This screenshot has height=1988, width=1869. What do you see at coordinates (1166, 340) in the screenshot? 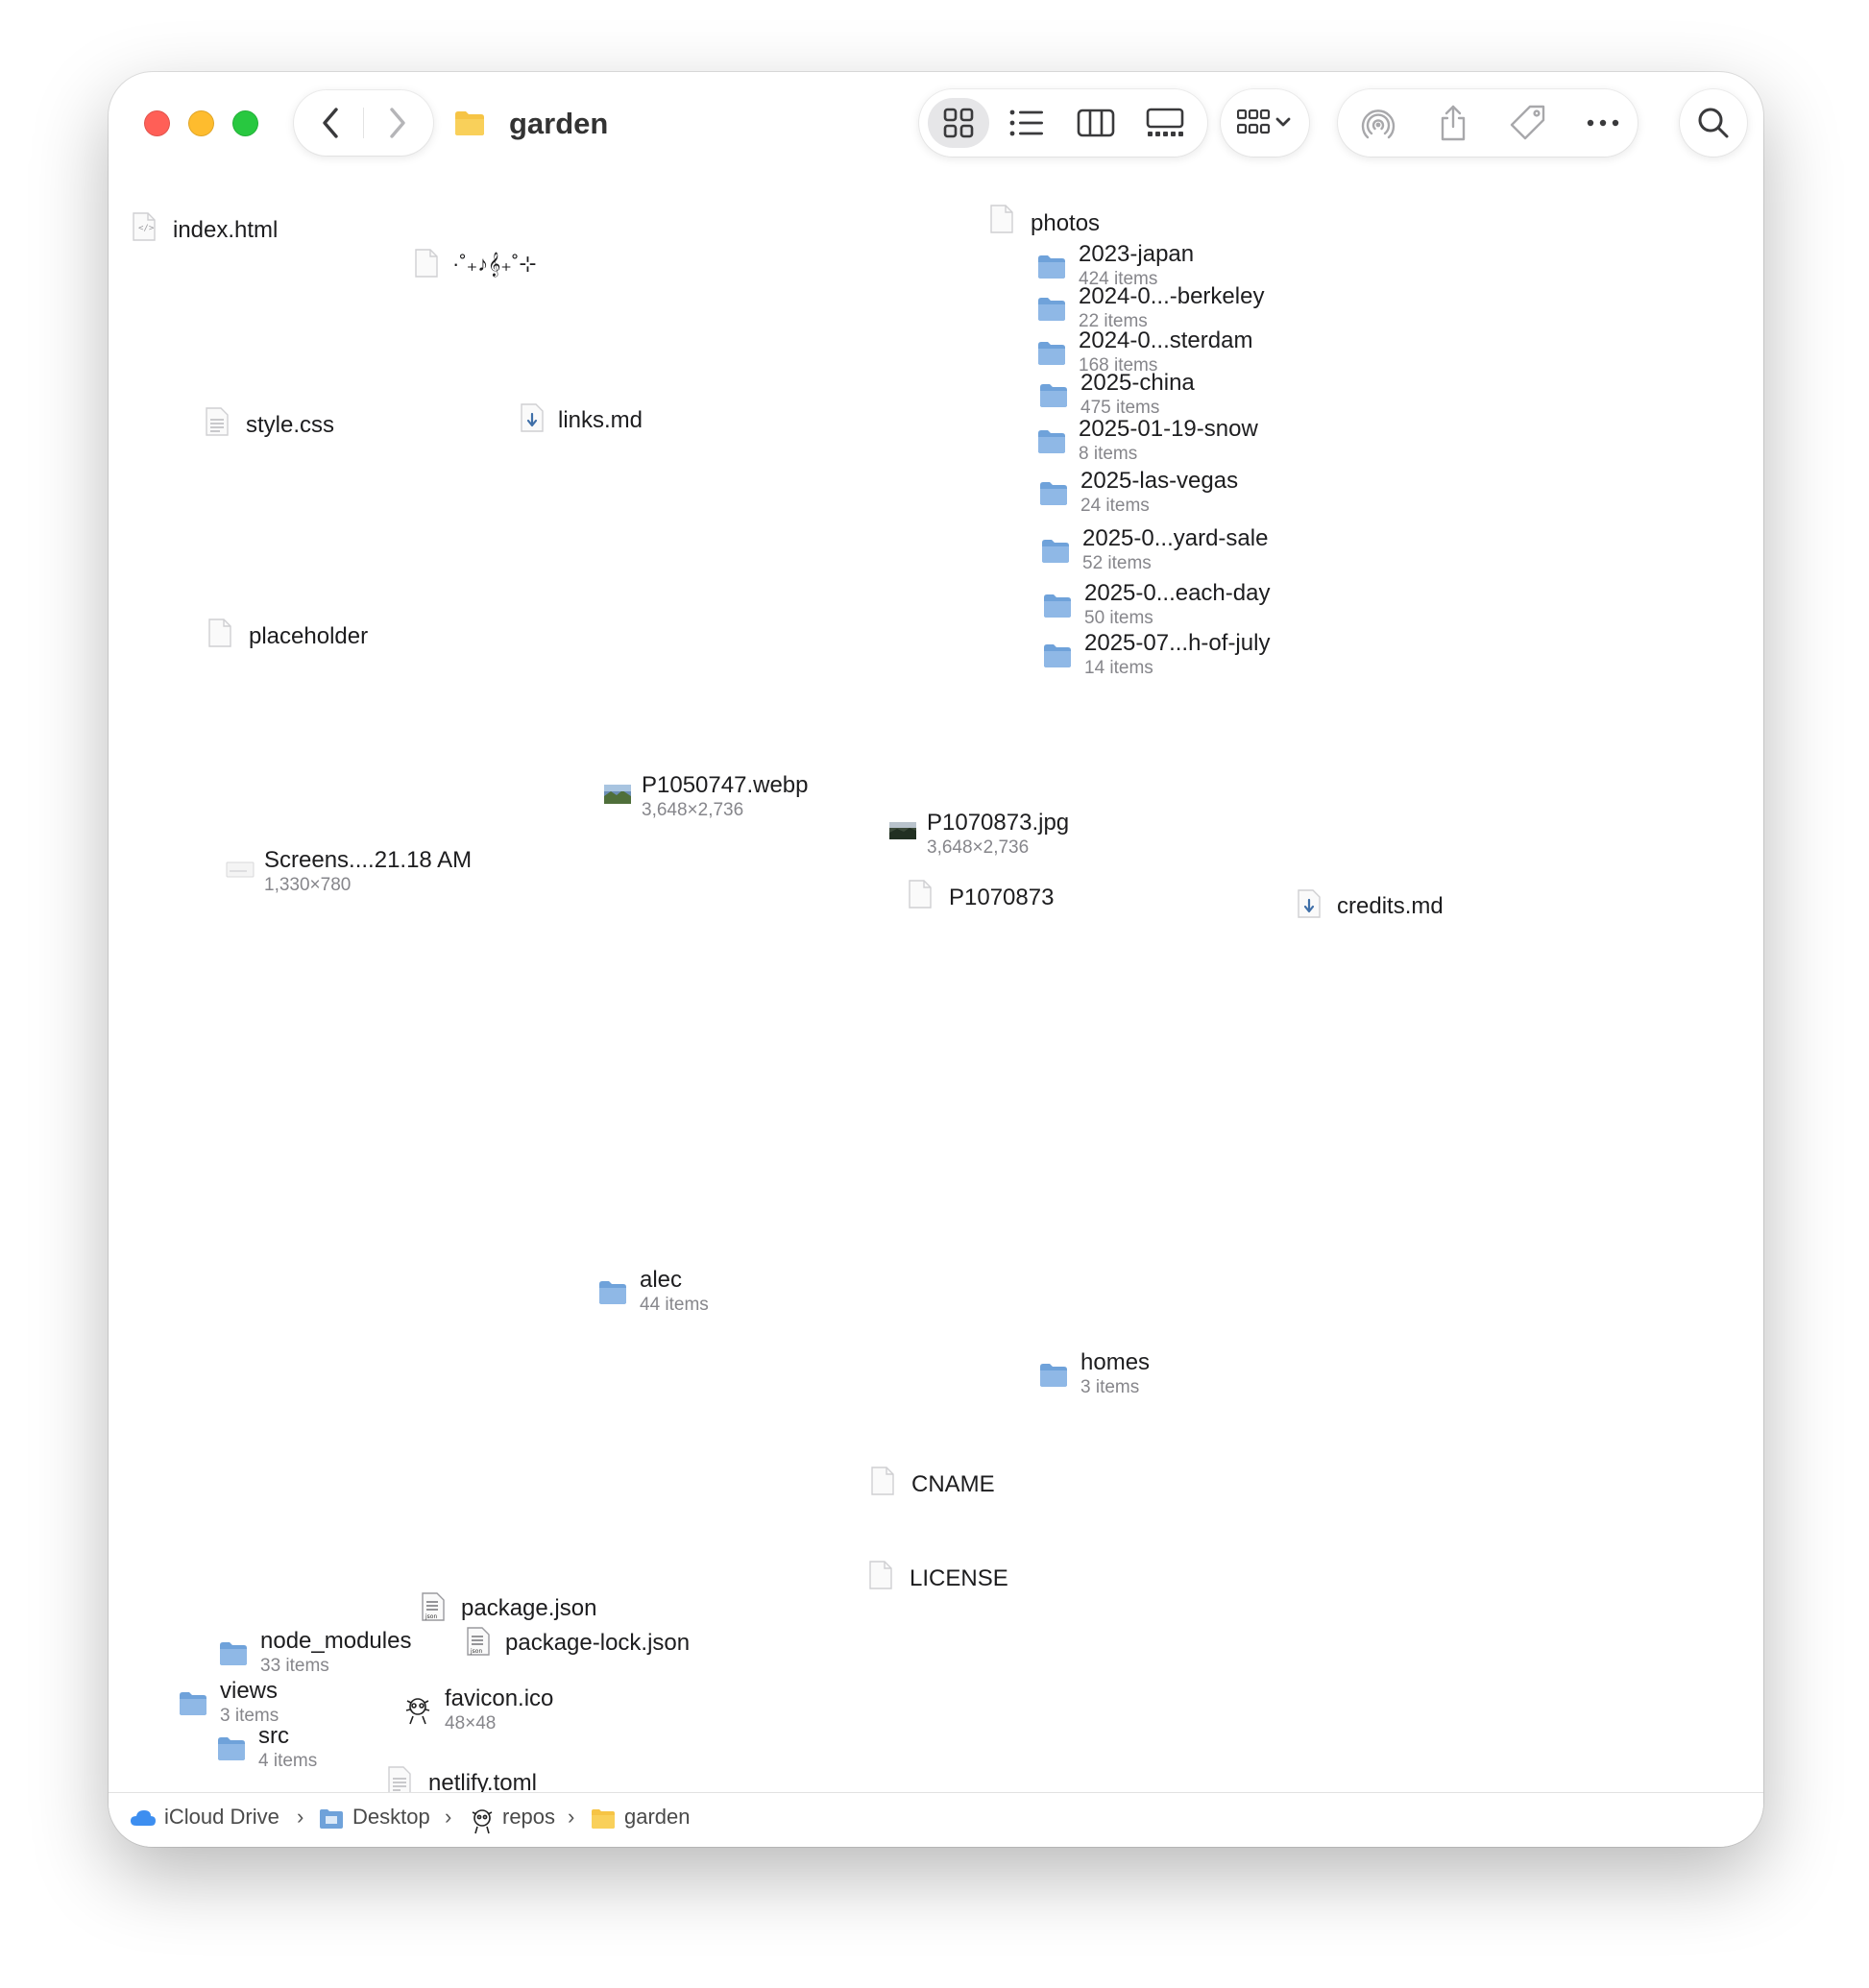
I see `item-name: 2024-0...sterdam` at bounding box center [1166, 340].